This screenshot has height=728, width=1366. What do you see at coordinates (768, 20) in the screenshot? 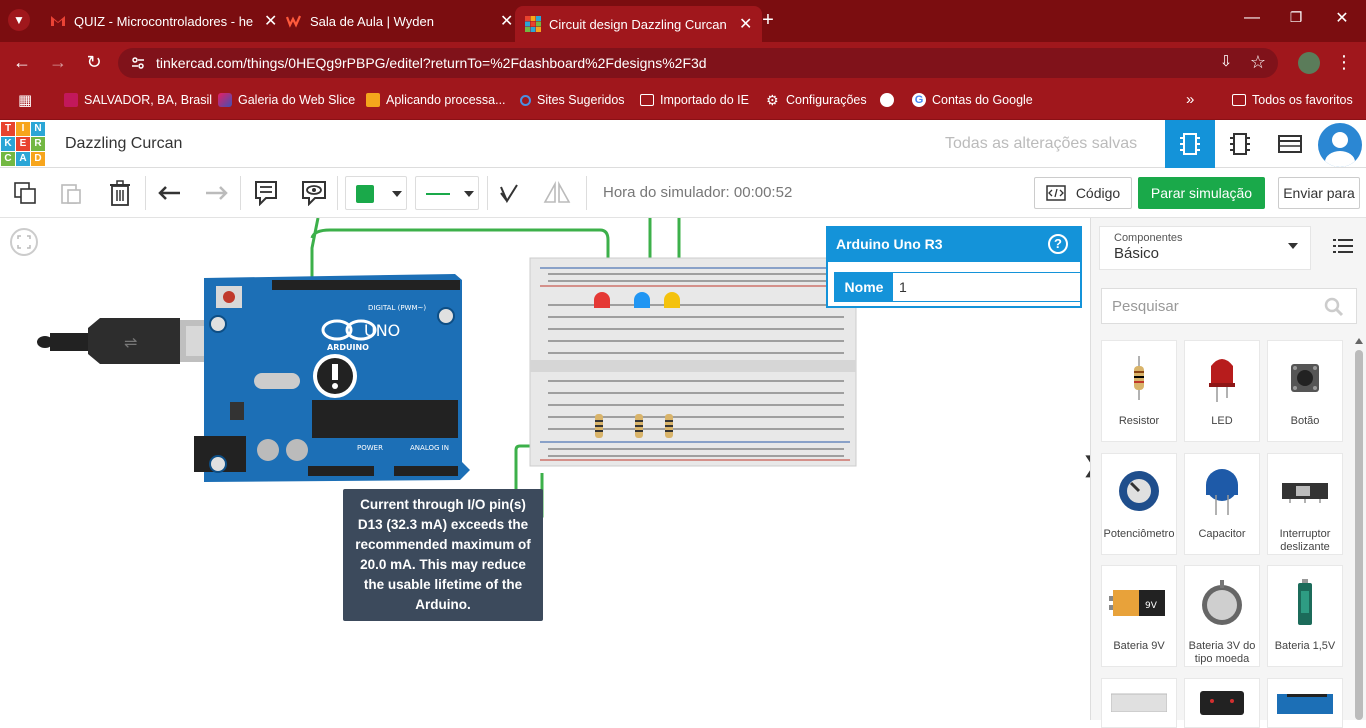
I see `new-tab-button: +` at bounding box center [768, 20].